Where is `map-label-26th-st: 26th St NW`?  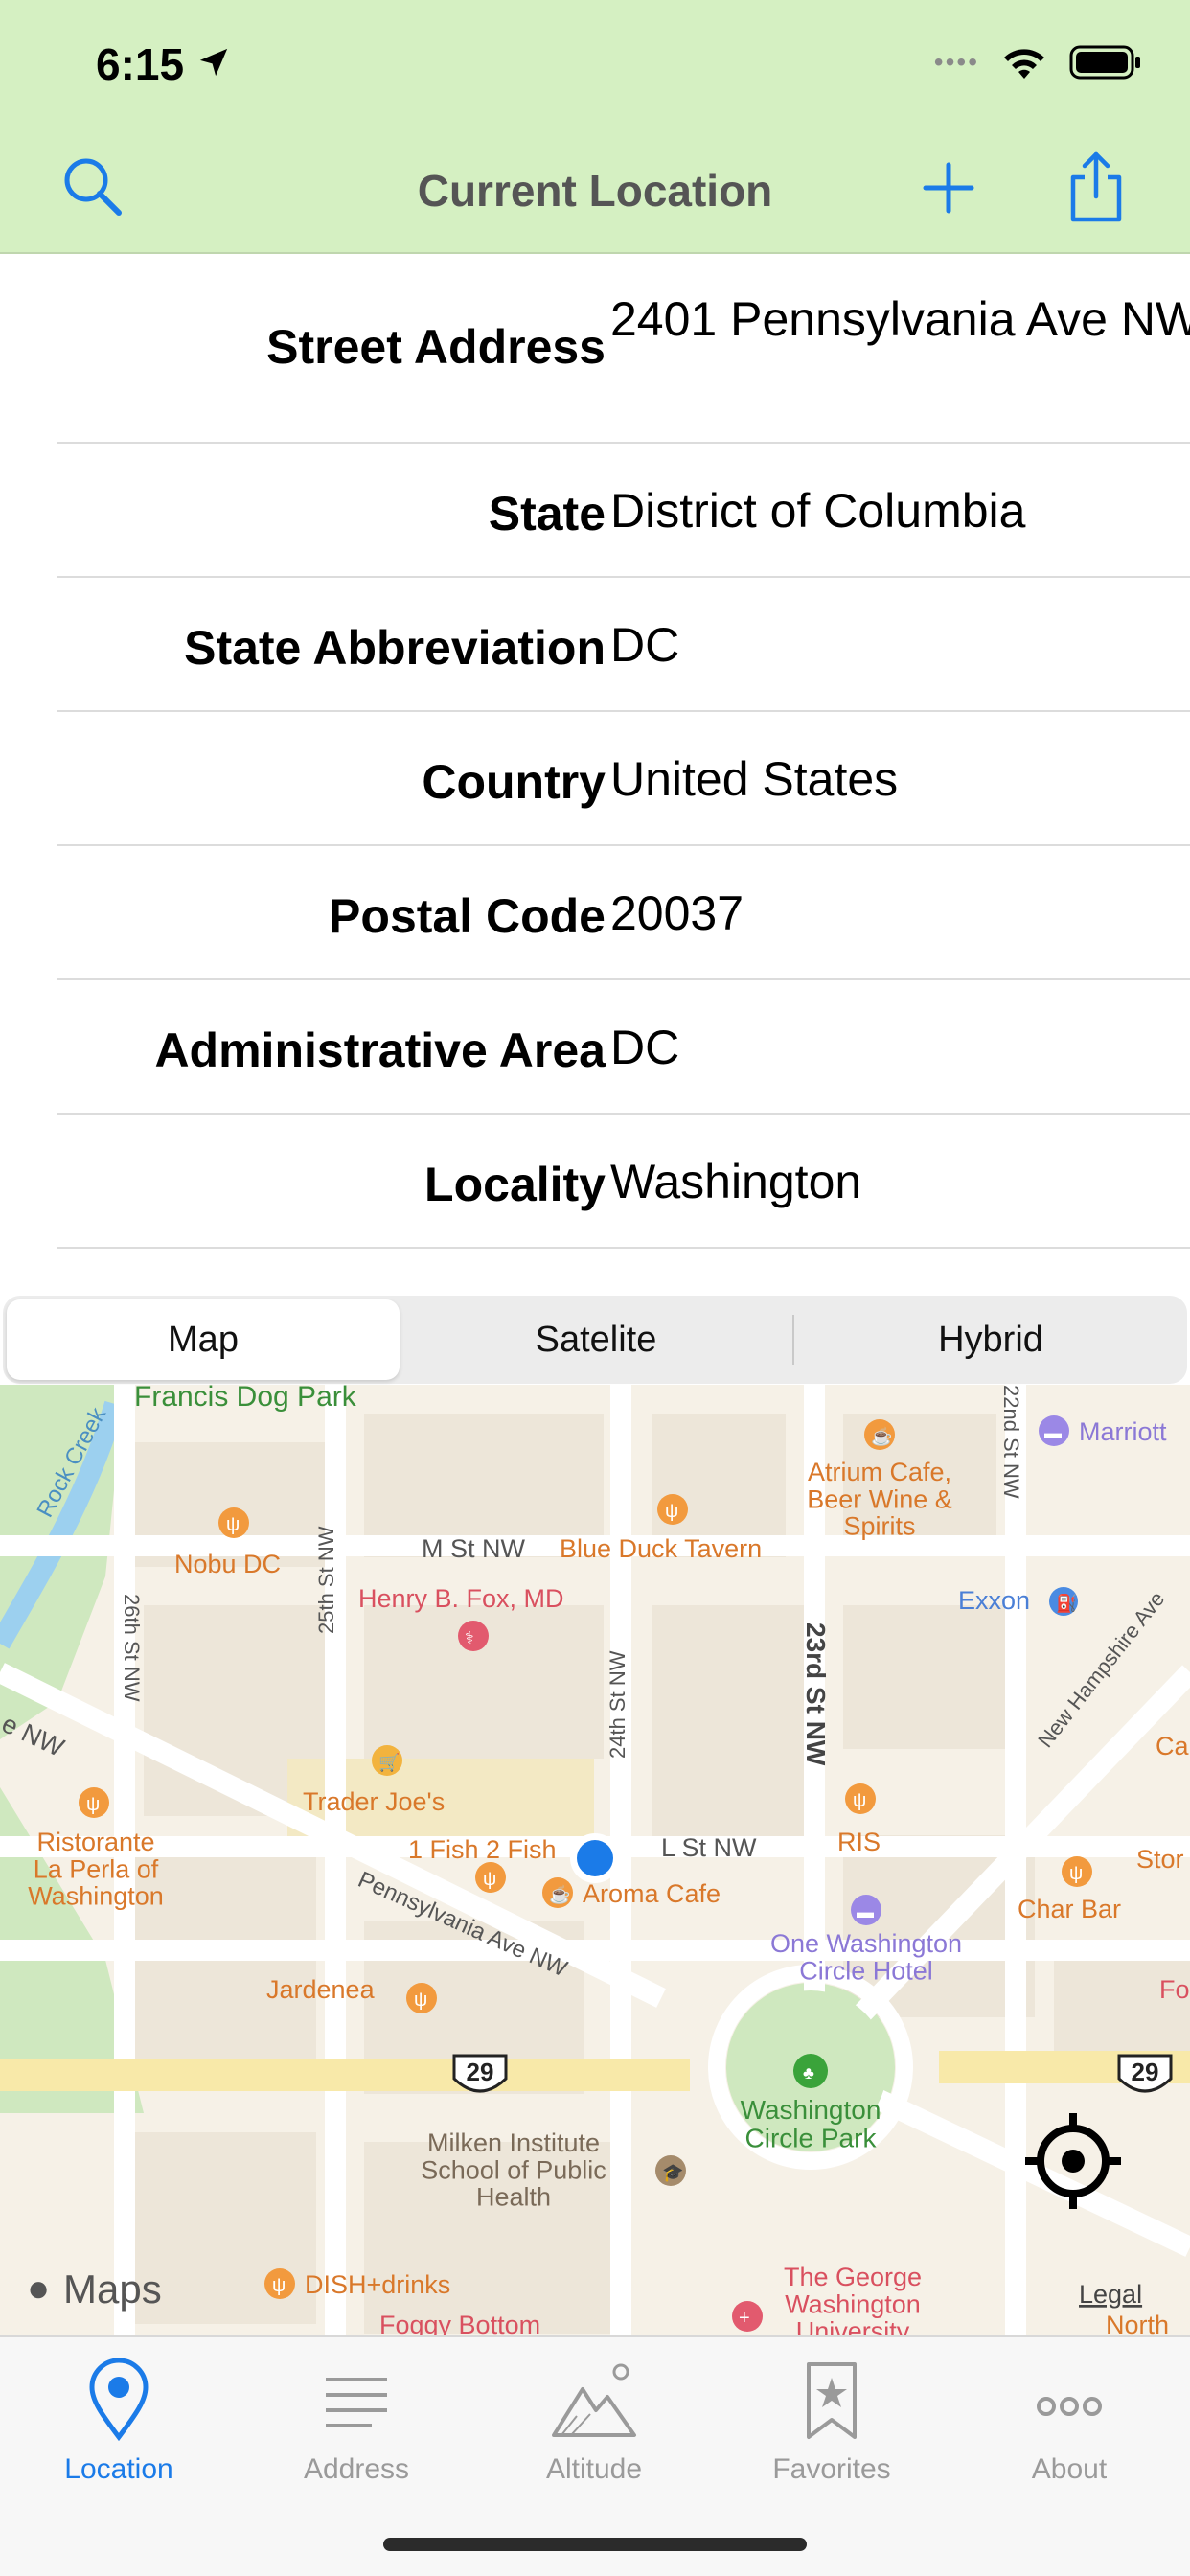
map-label-26th-st: 26th St NW is located at coordinates (132, 1648).